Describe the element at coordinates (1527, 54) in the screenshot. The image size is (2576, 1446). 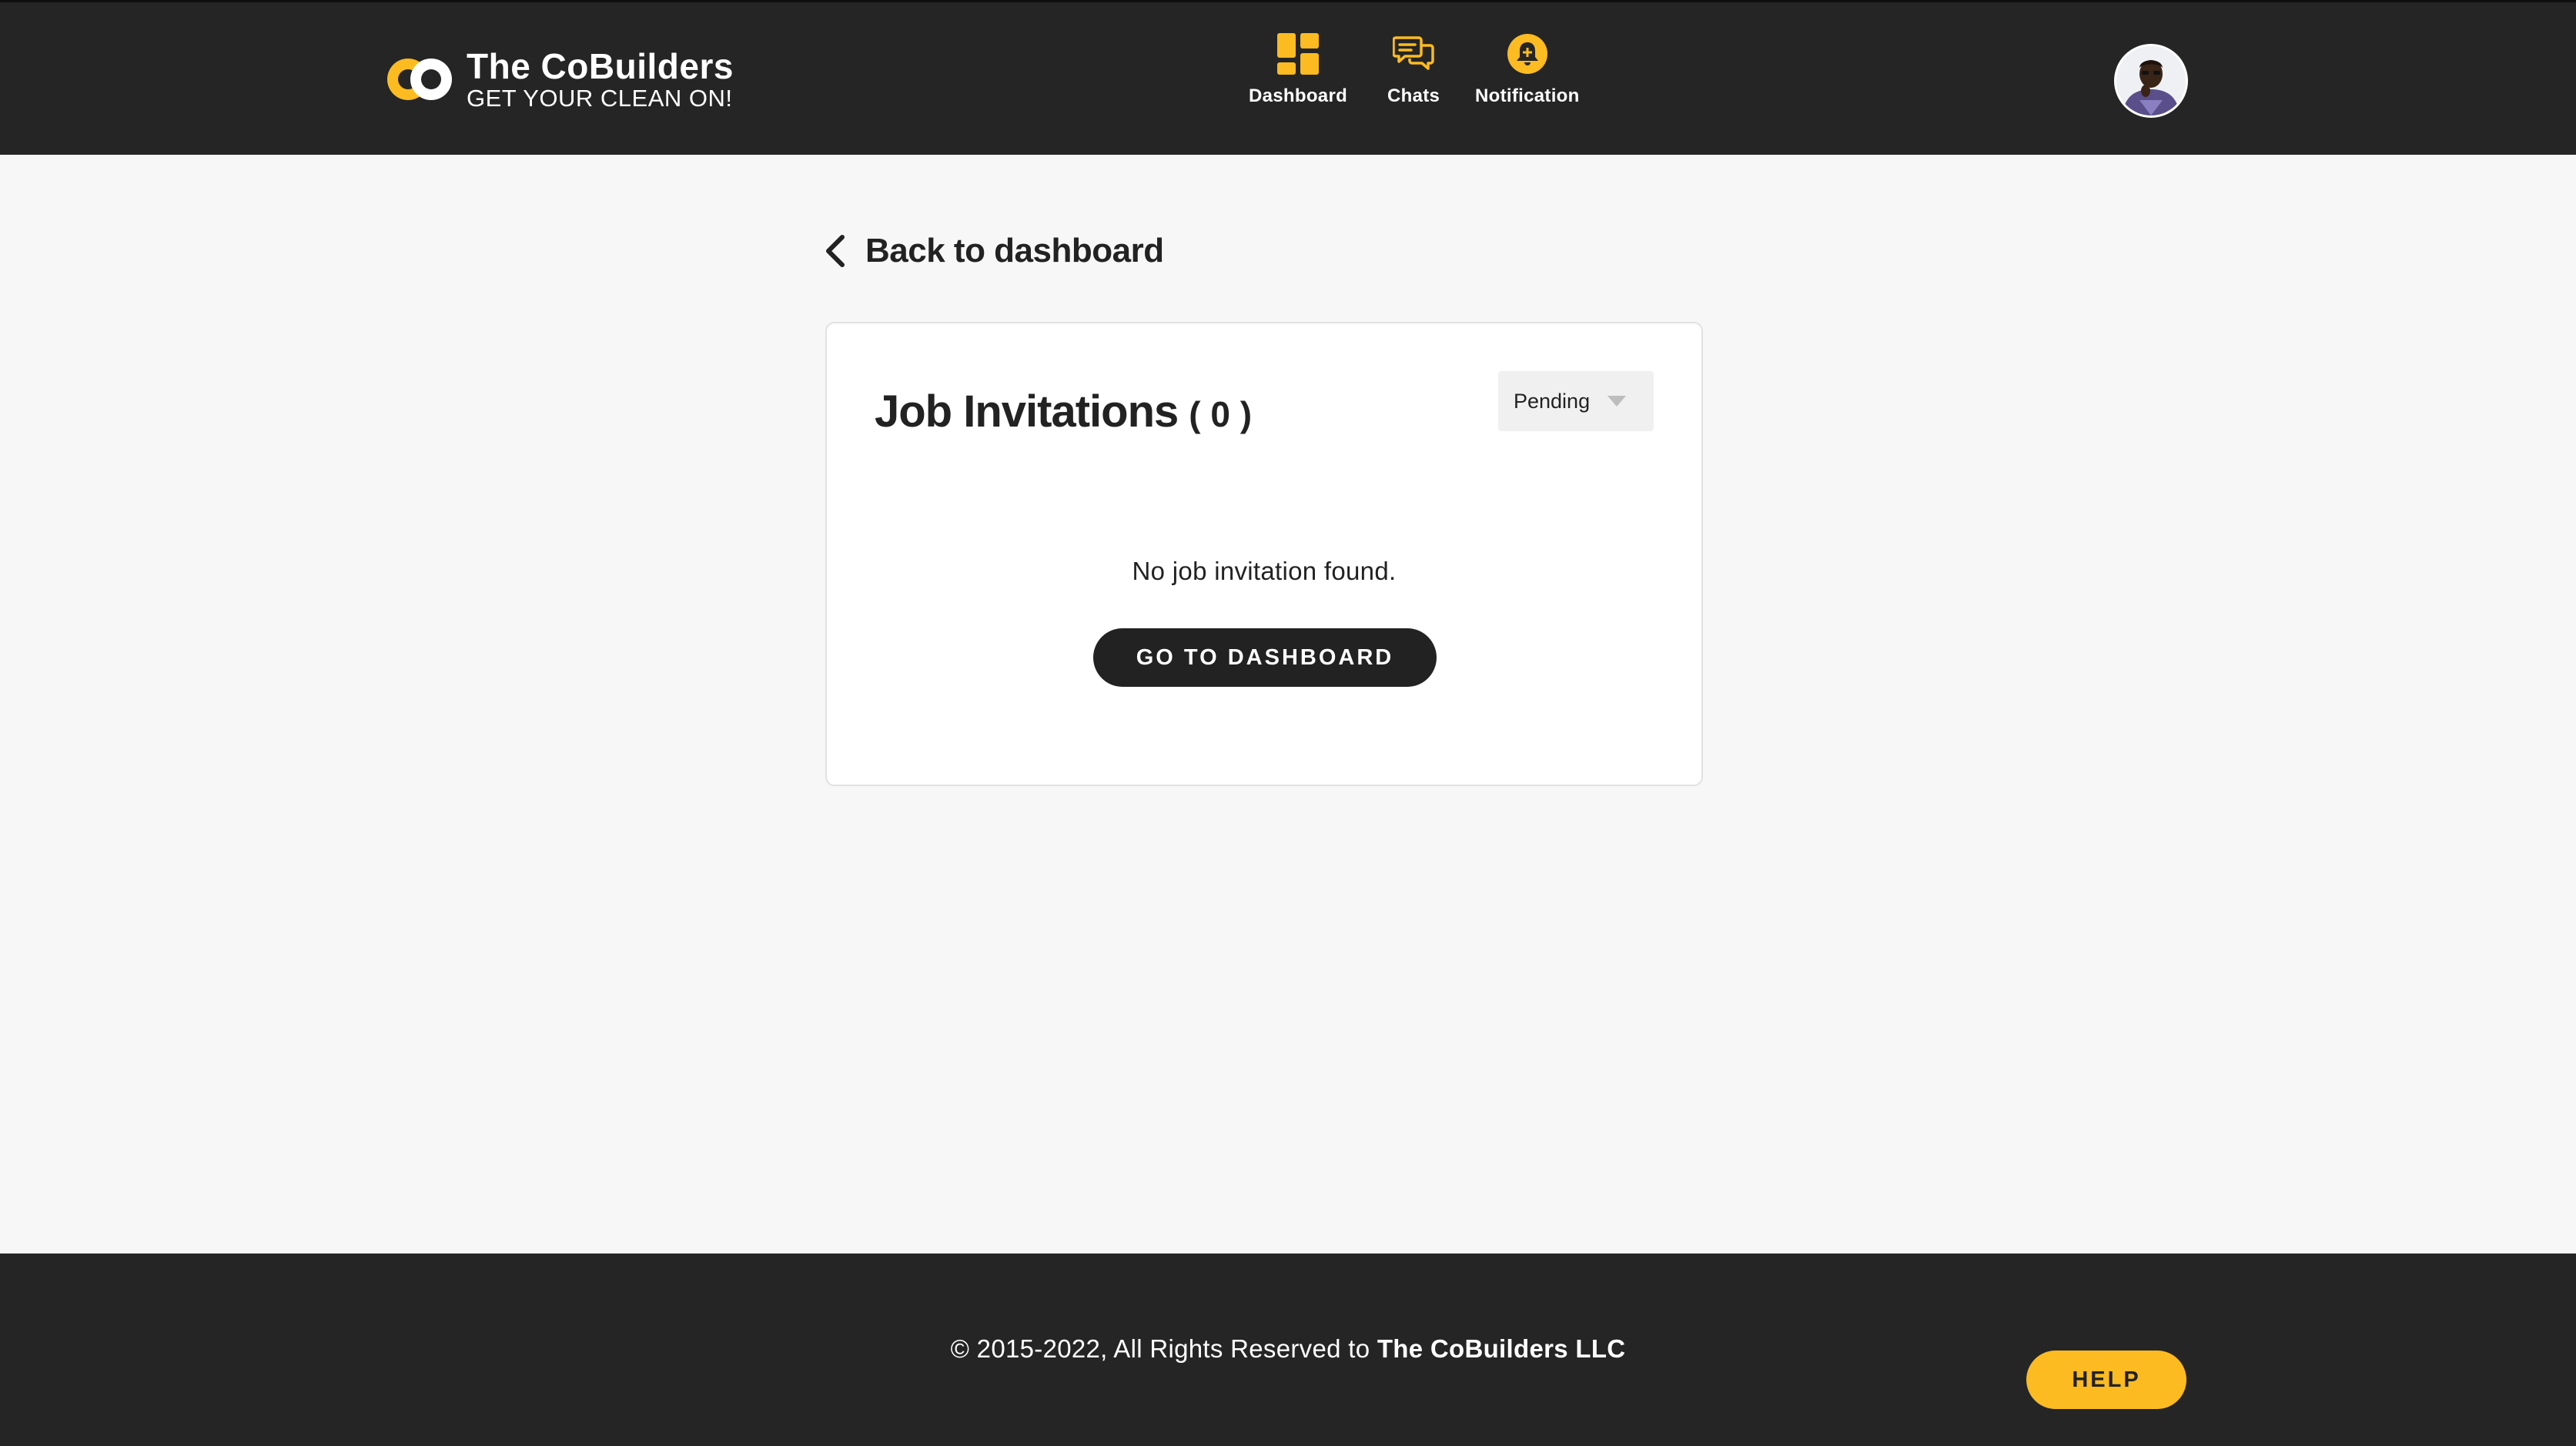
I see `bell-icon` at that location.